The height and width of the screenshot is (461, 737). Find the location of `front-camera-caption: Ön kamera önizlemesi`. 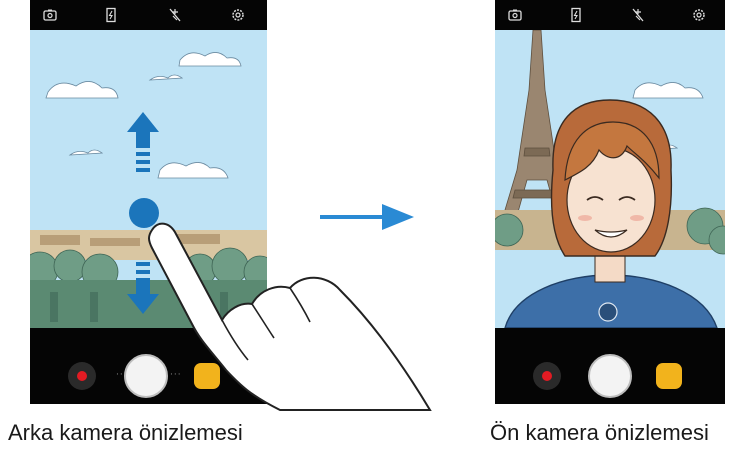

front-camera-caption: Ön kamera önizlemesi is located at coordinates (599, 432).